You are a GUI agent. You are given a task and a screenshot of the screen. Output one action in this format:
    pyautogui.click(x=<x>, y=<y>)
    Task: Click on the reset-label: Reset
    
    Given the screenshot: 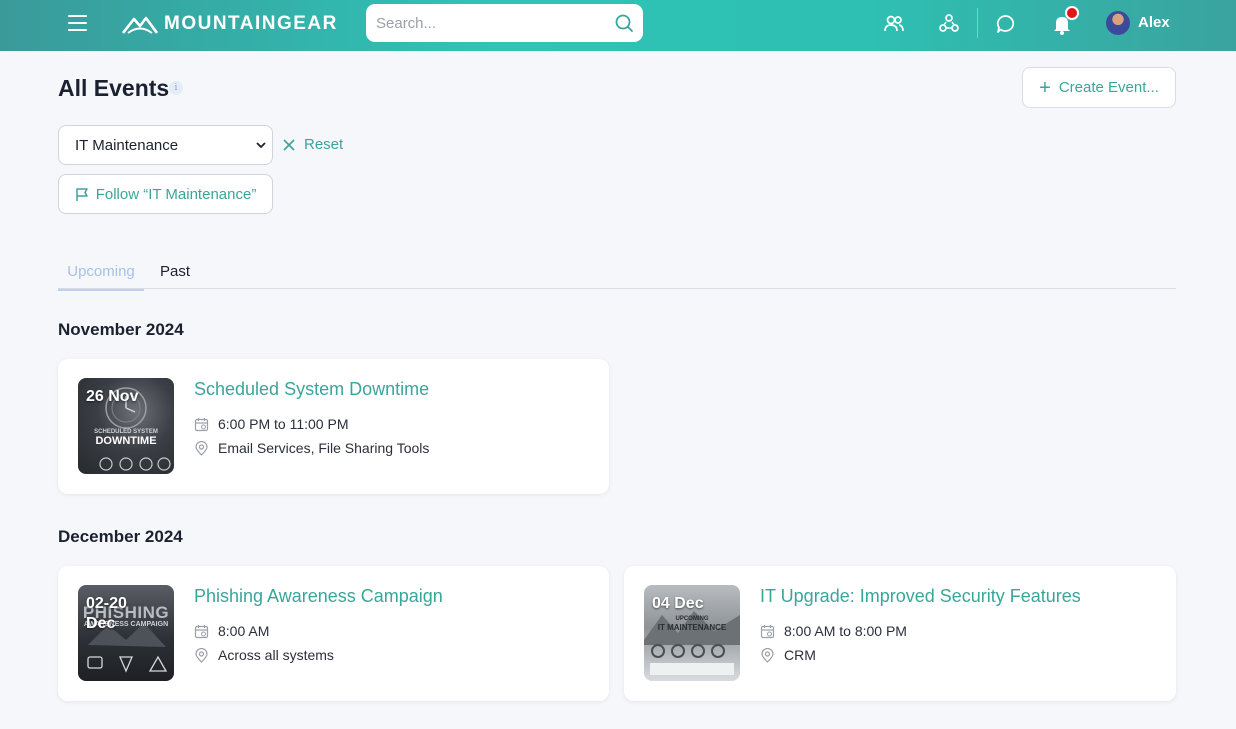 What is the action you would take?
    pyautogui.click(x=324, y=144)
    